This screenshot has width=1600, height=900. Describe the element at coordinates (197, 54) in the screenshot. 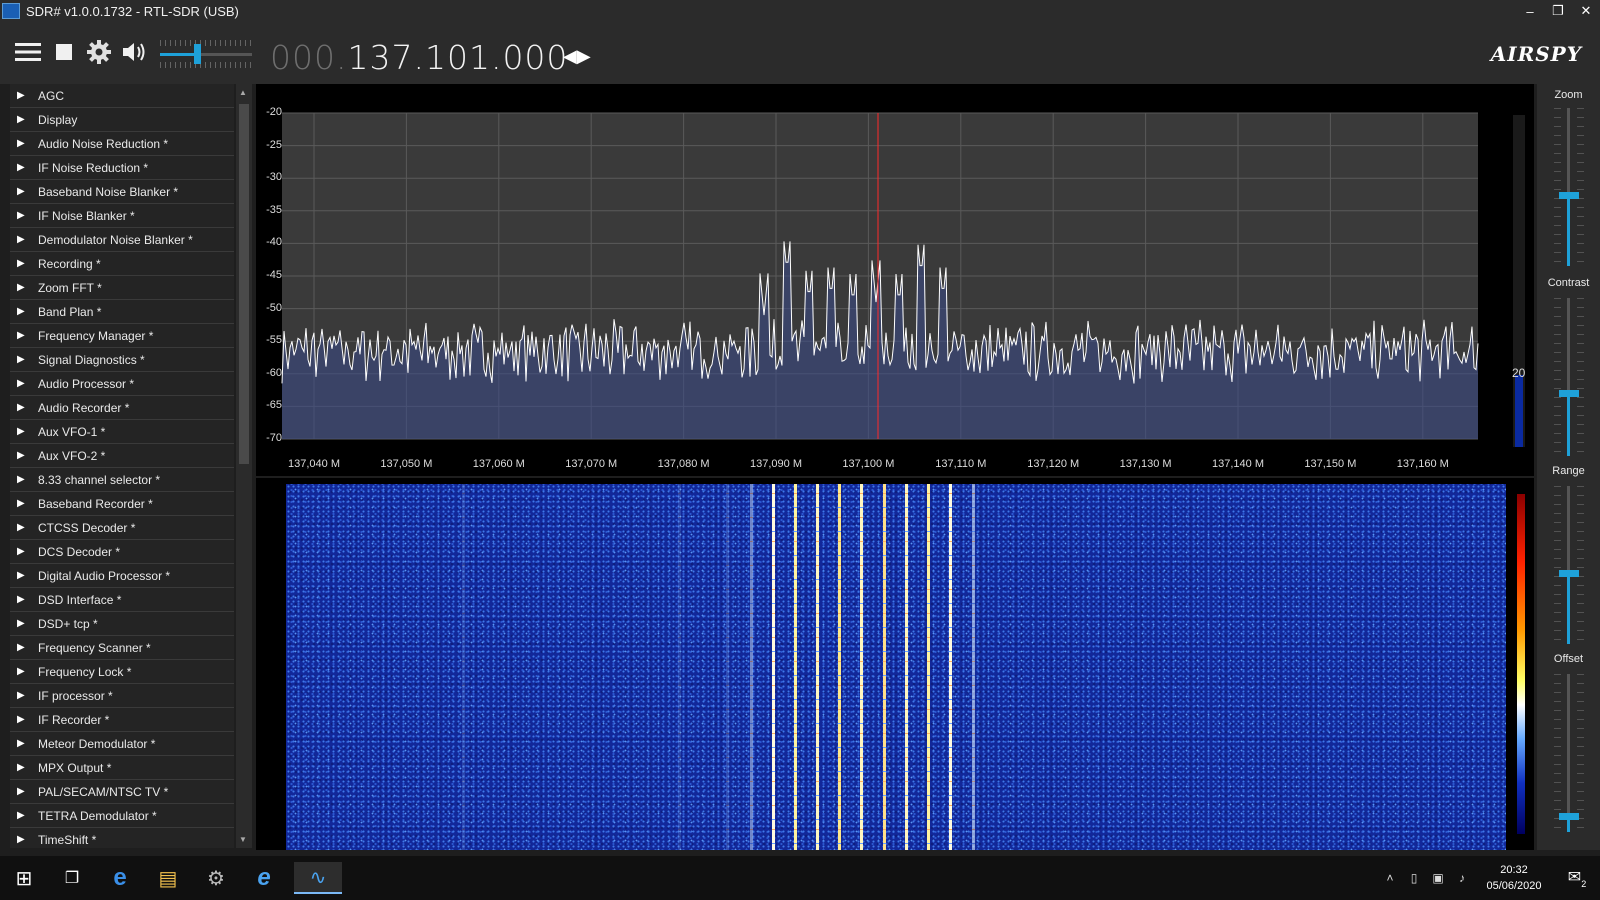

I see `volume-slider-thumb` at that location.